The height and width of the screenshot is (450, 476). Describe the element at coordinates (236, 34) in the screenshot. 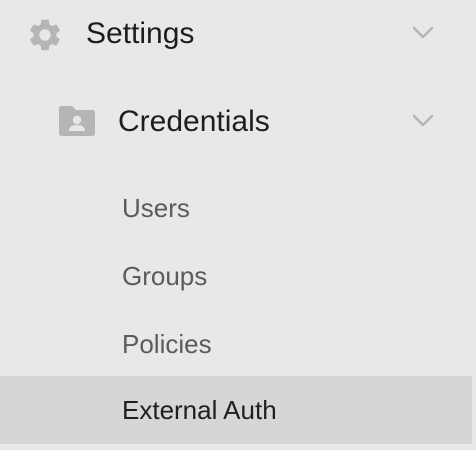

I see `nav-item-settings: Settings` at that location.